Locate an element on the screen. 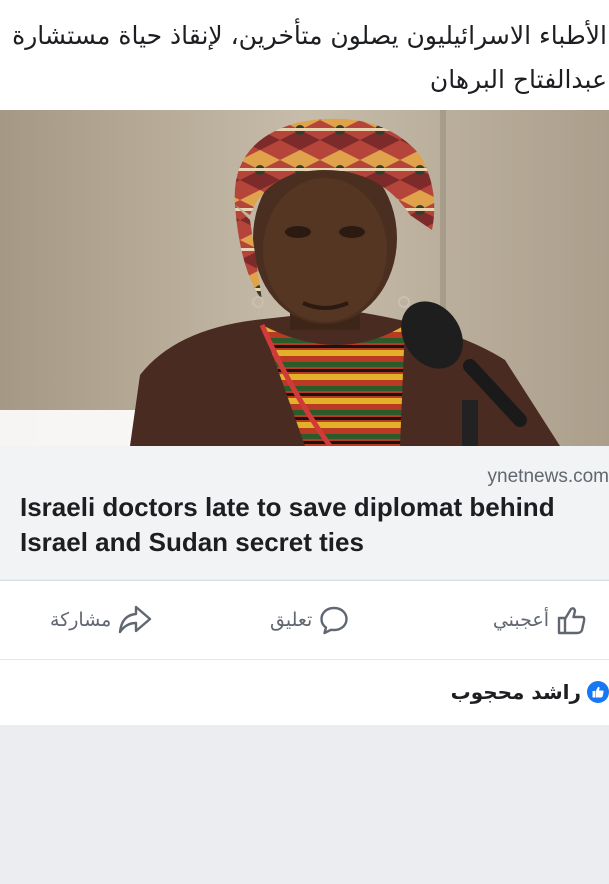 The height and width of the screenshot is (884, 609). post-action-bar: أعجبني تعليق مشاركة is located at coordinates (304, 620).